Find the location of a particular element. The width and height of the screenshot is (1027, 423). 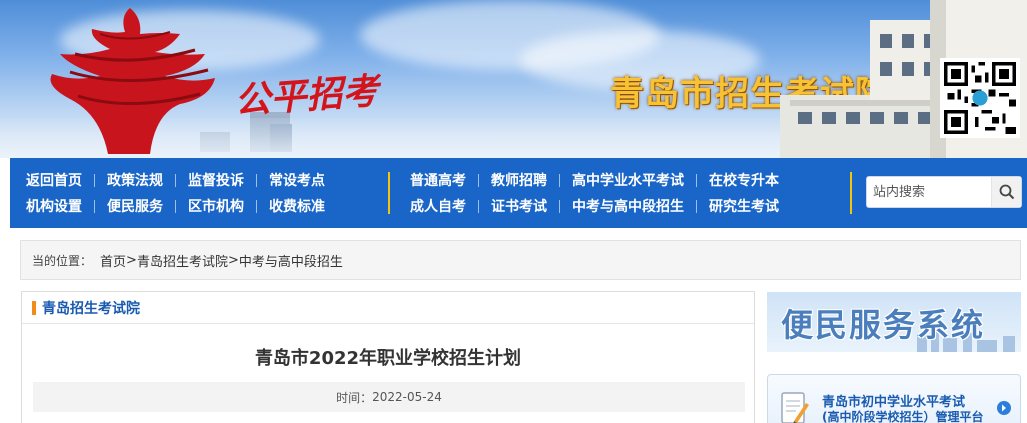

nav-link-upgrade-bachelor: 在校专升本 is located at coordinates (744, 180).